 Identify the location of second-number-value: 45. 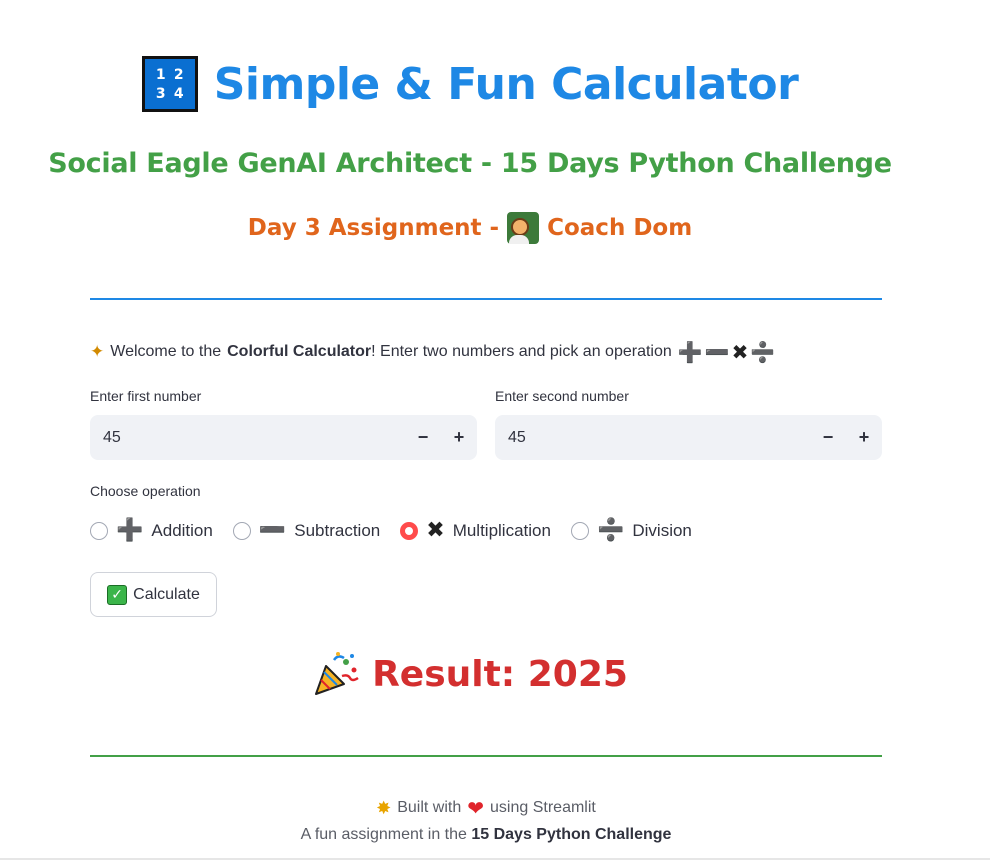
(659, 438).